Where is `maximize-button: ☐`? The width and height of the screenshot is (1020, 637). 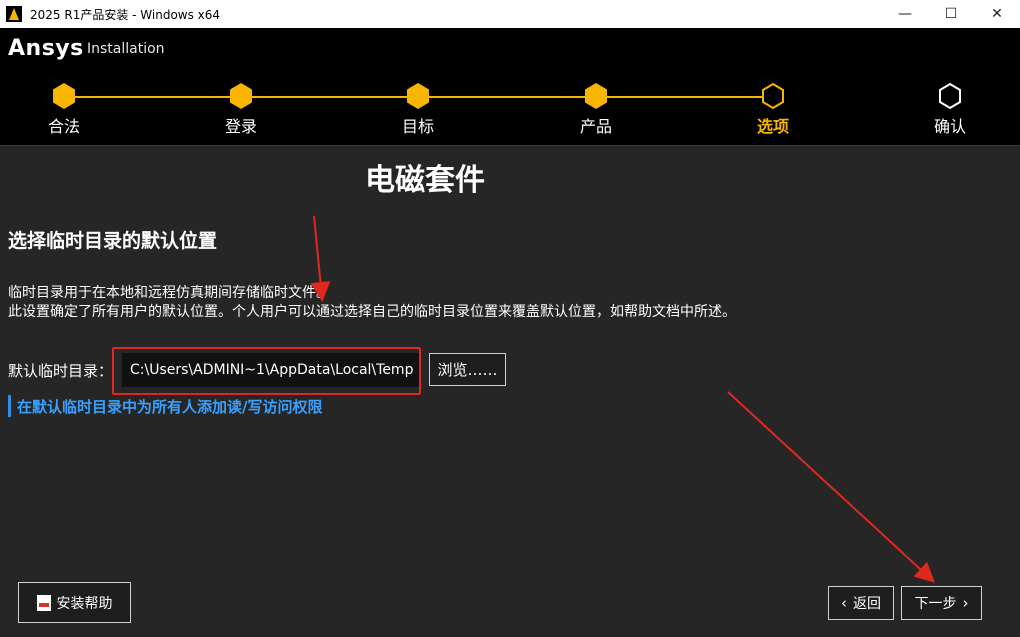
maximize-button: ☐ is located at coordinates (951, 14).